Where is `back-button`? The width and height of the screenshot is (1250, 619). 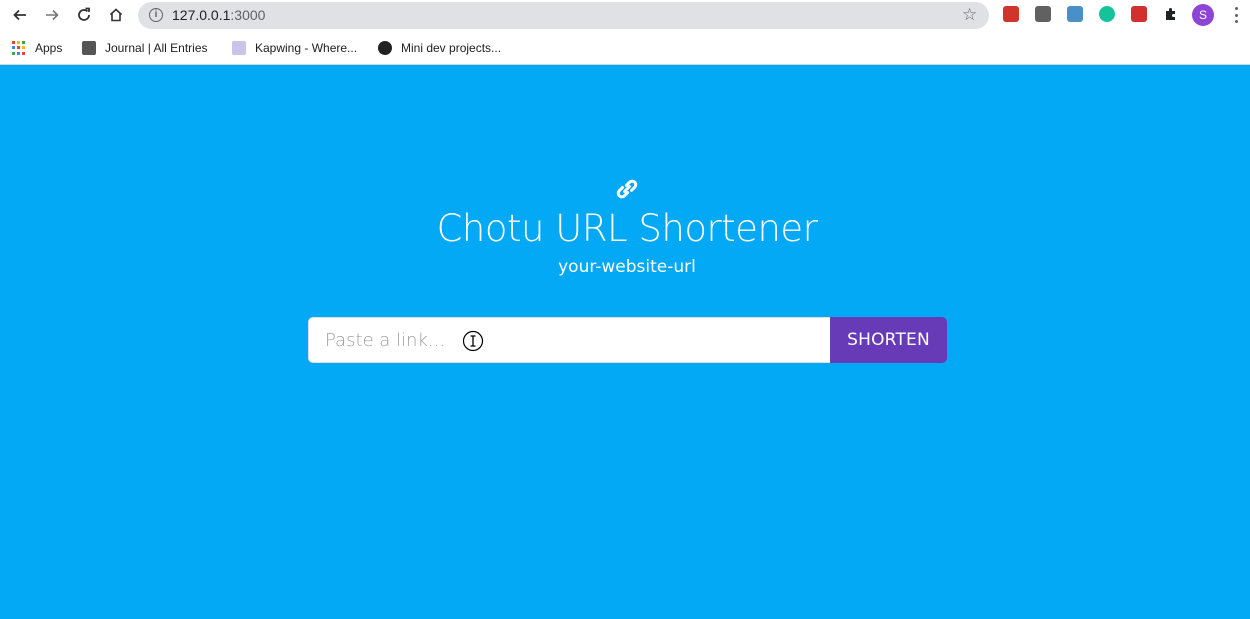 back-button is located at coordinates (20, 15).